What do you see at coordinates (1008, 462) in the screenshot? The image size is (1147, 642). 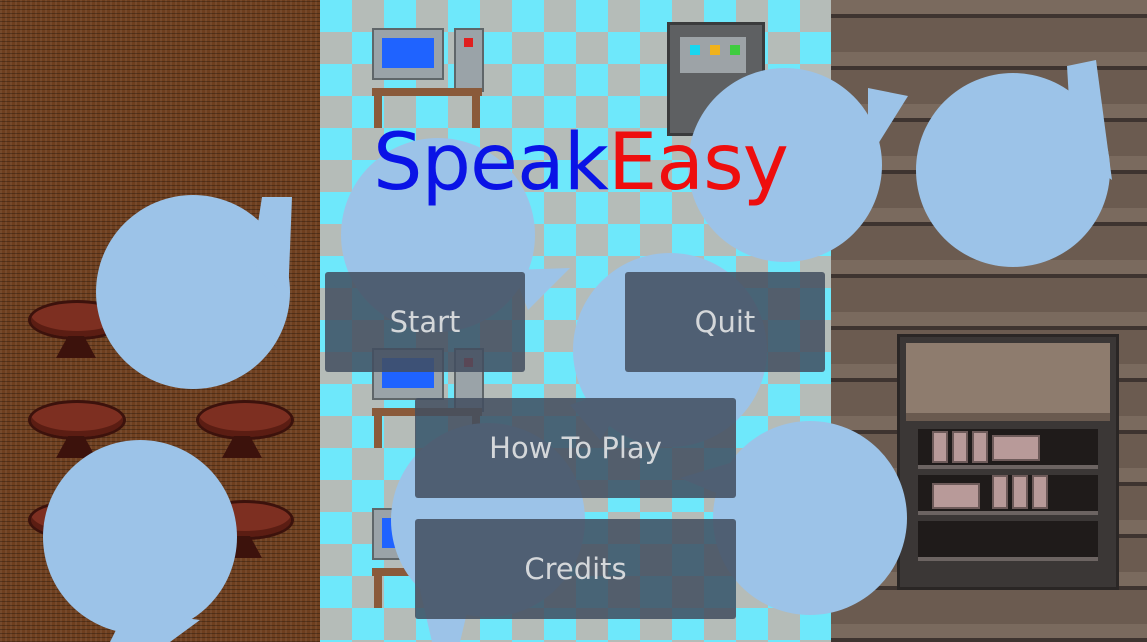 I see `storage-cabinet` at bounding box center [1008, 462].